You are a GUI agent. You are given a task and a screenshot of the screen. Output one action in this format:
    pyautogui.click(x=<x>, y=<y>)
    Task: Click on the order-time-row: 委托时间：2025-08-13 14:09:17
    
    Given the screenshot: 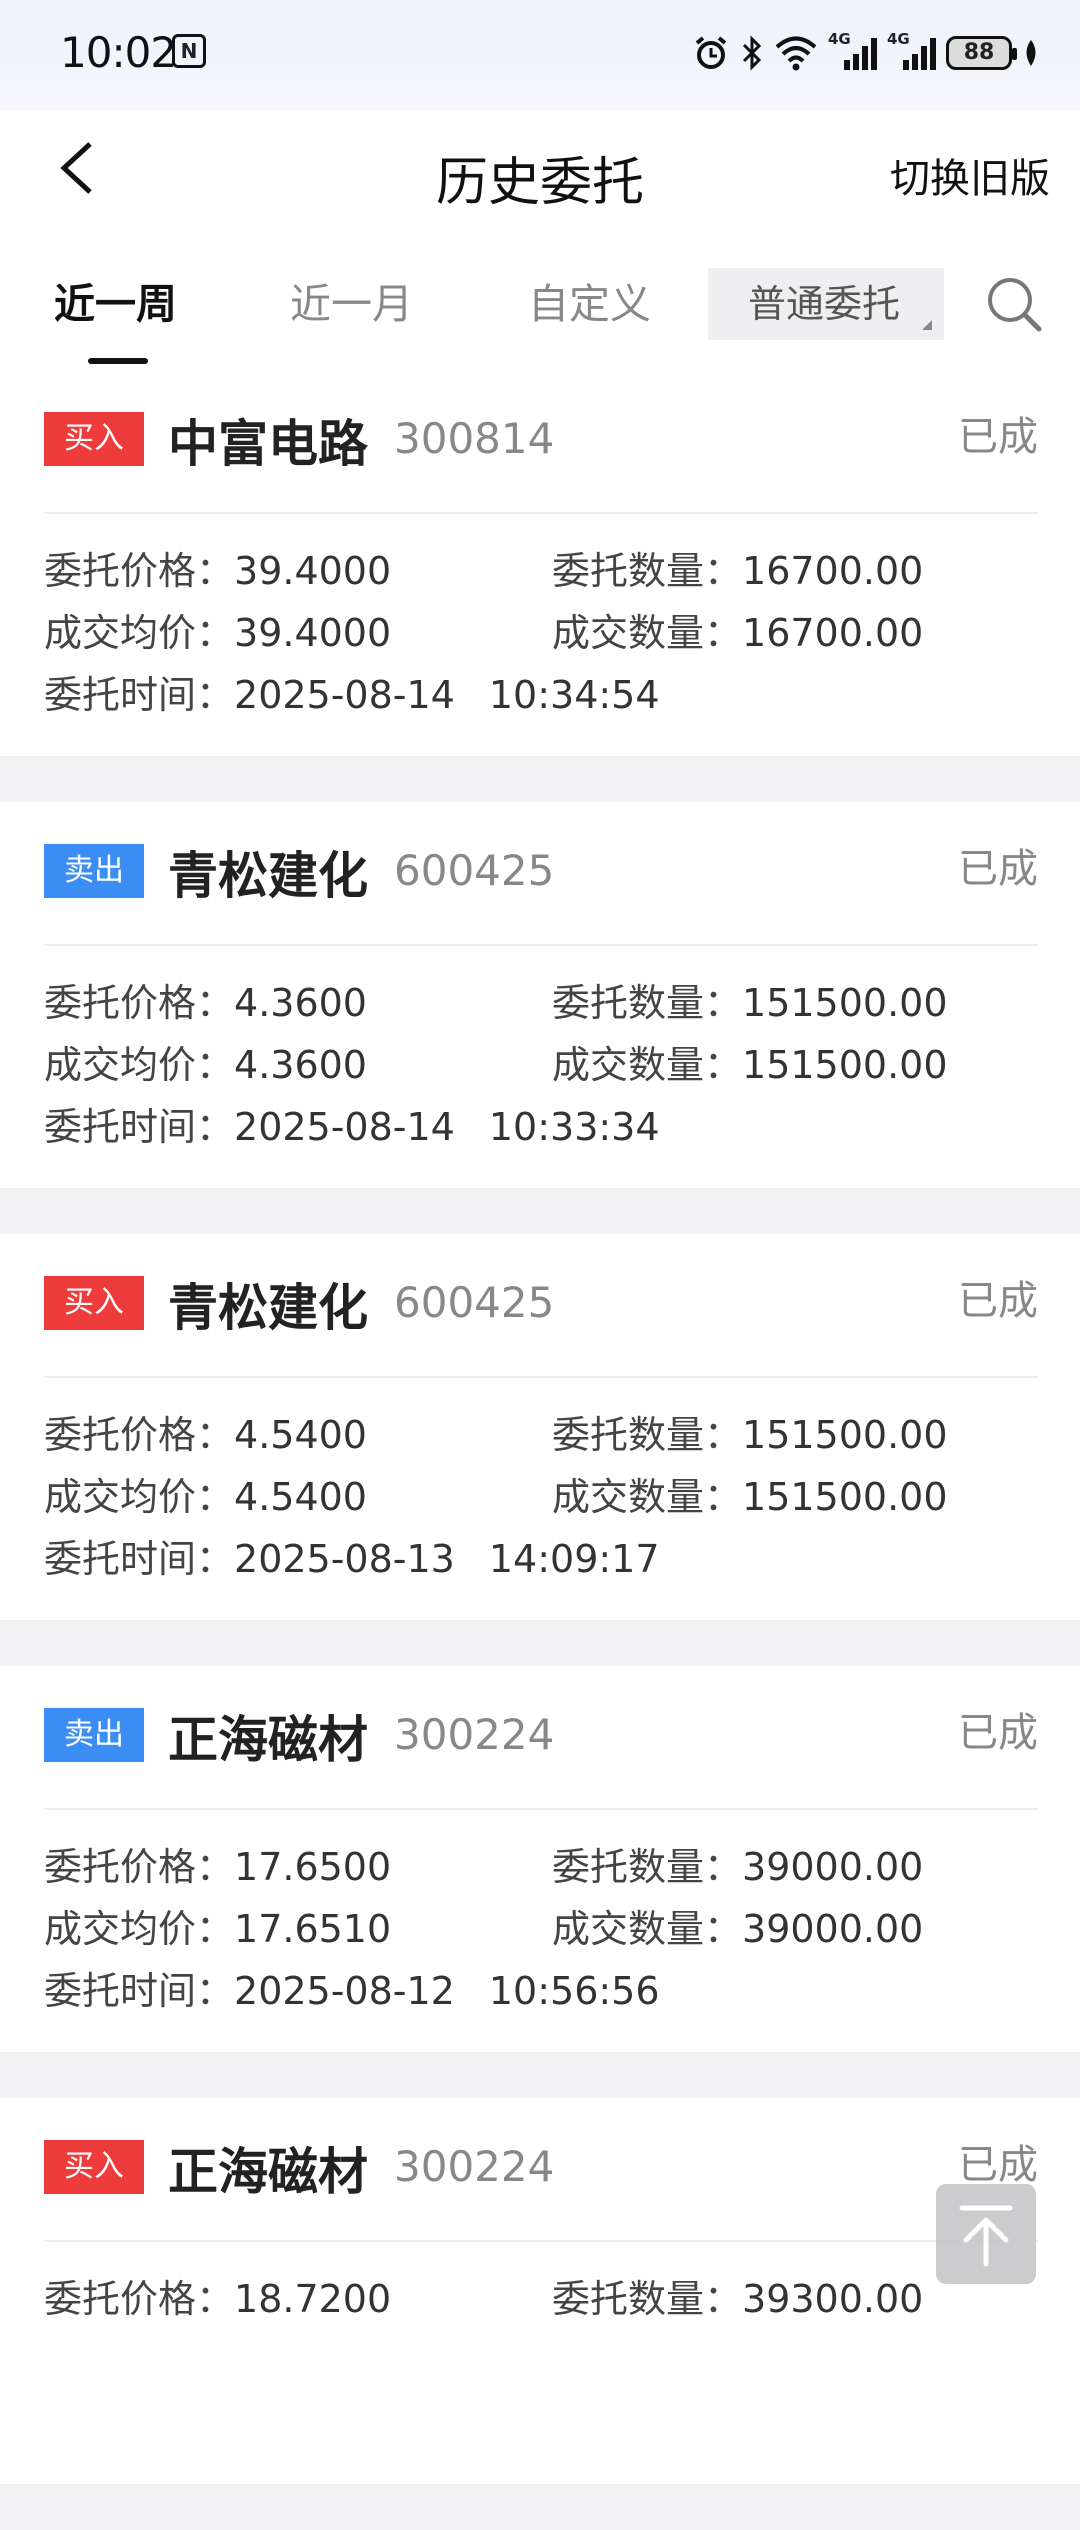 What is the action you would take?
    pyautogui.click(x=352, y=1559)
    